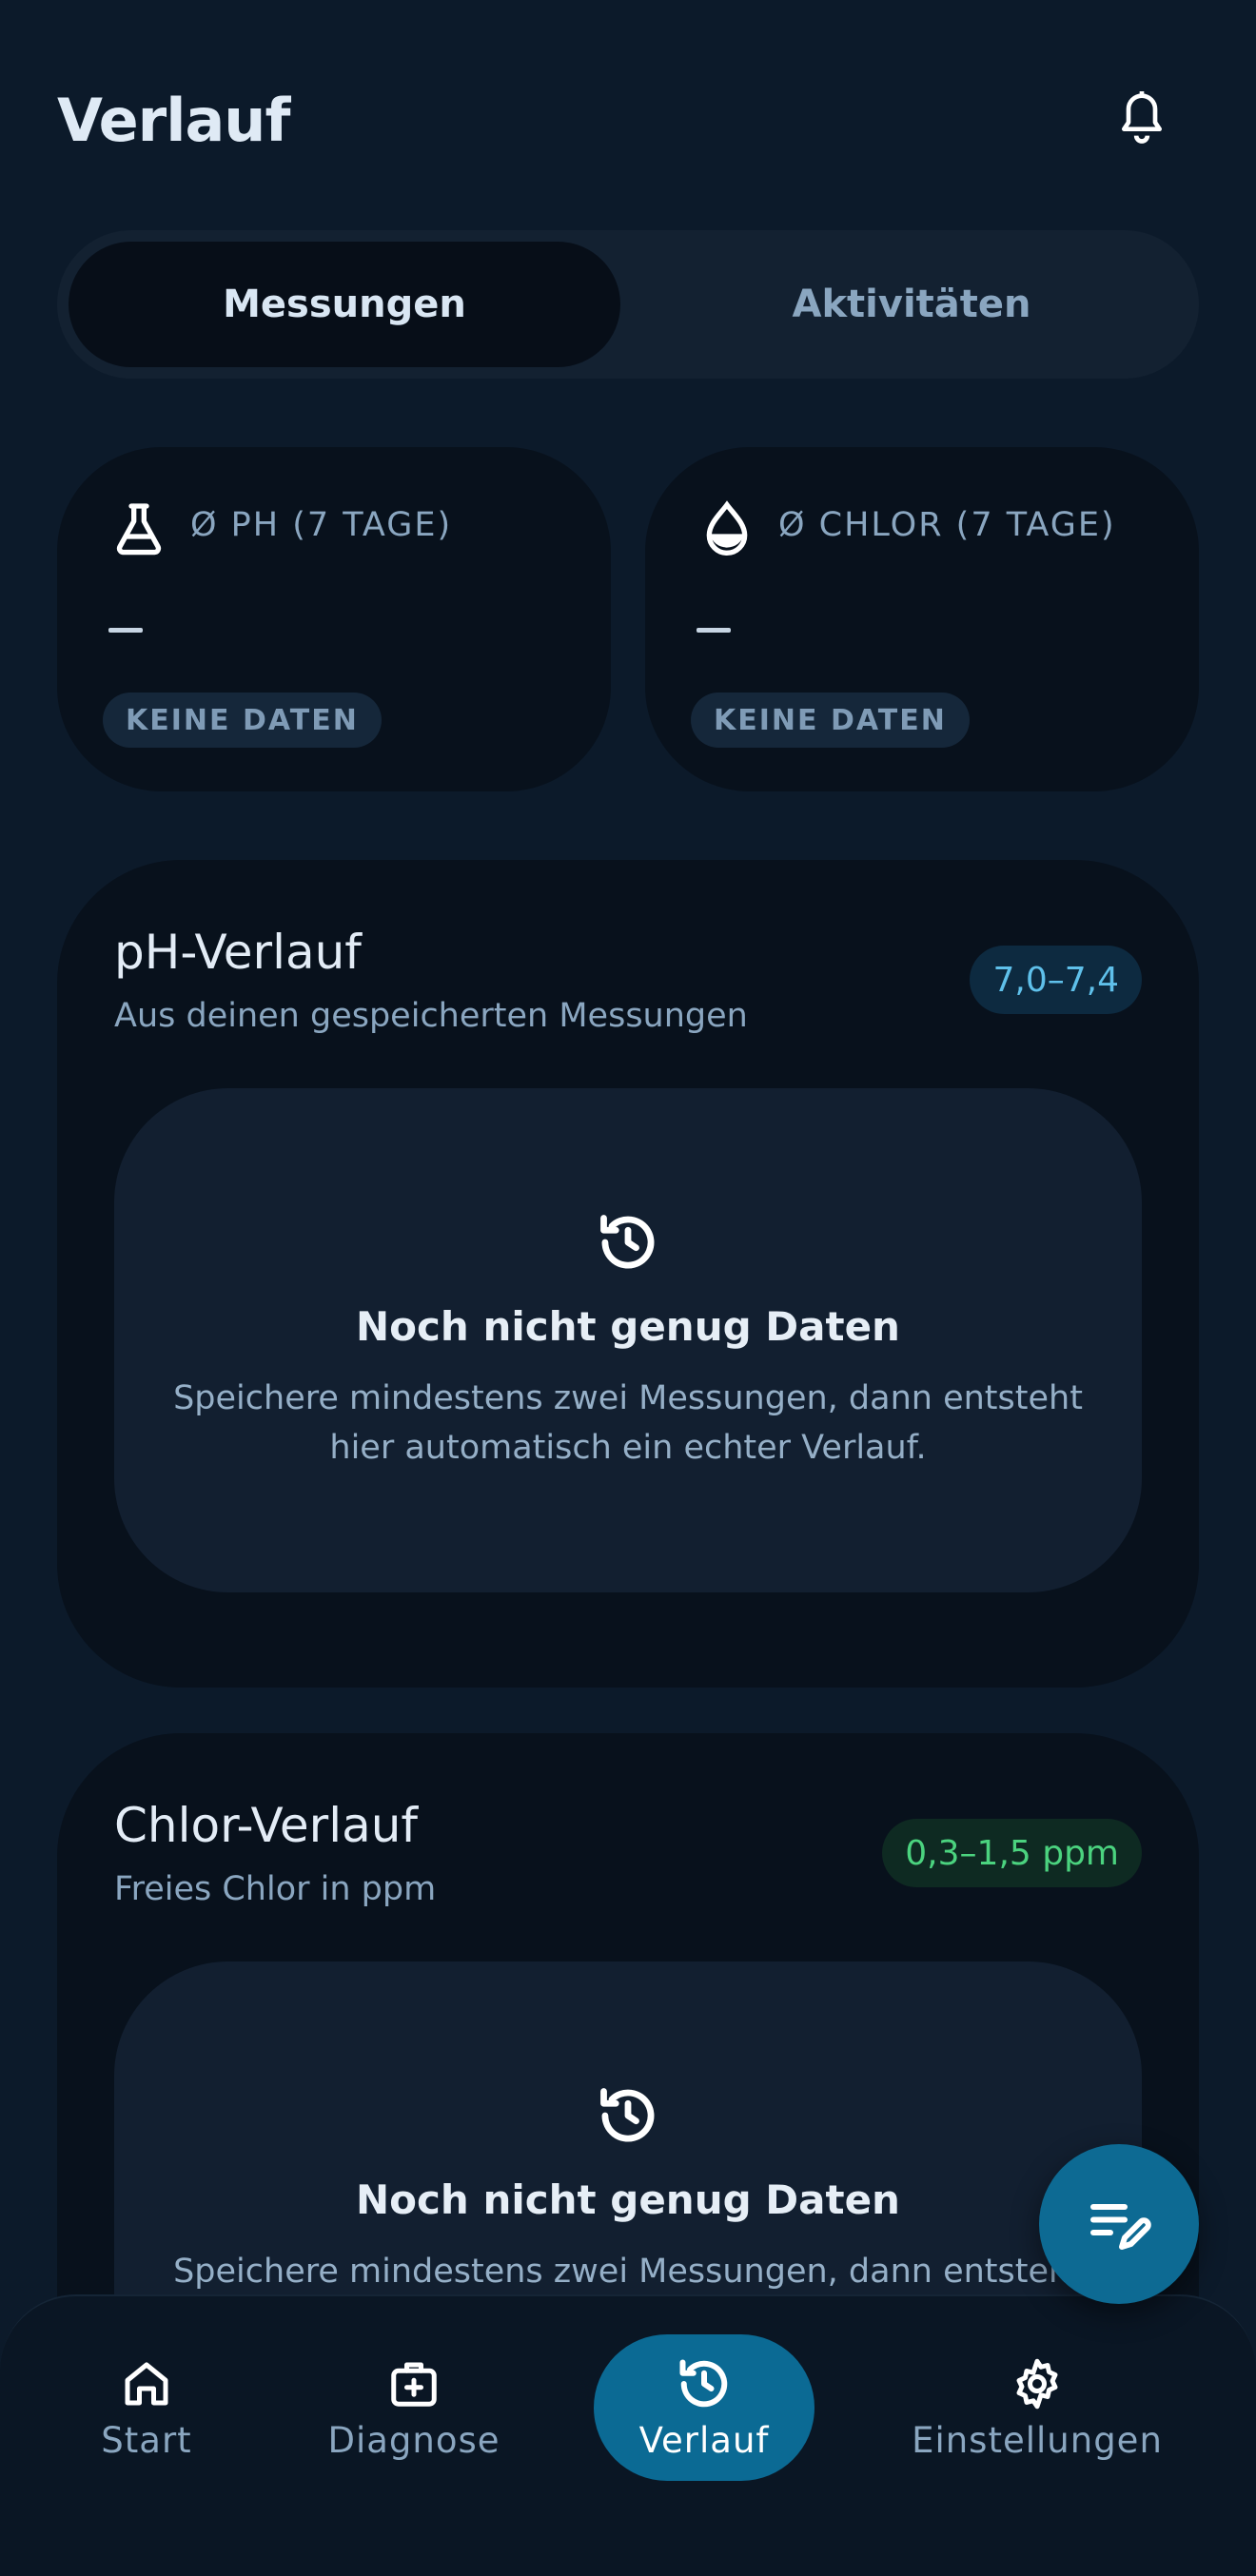 This screenshot has height=2576, width=1256. I want to click on bell-icon, so click(1142, 118).